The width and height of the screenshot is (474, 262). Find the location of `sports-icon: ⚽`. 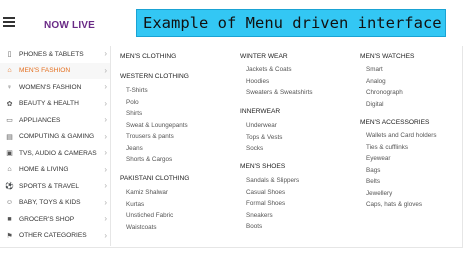

sports-icon: ⚽ is located at coordinates (9, 187).